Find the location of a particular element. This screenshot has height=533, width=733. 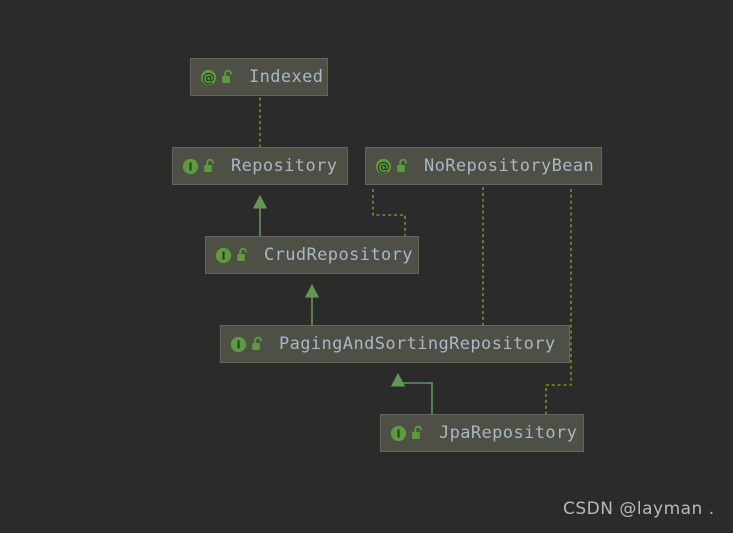

class-node-pagingandsortingrepository: I PagingAndSortingRepository is located at coordinates (395, 344).